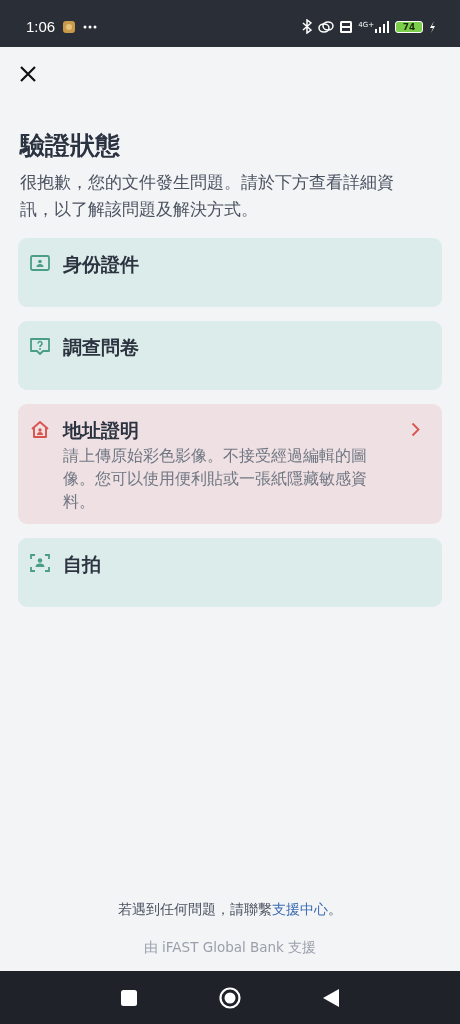 Image resolution: width=460 pixels, height=1024 pixels. I want to click on more-icon, so click(90, 26).